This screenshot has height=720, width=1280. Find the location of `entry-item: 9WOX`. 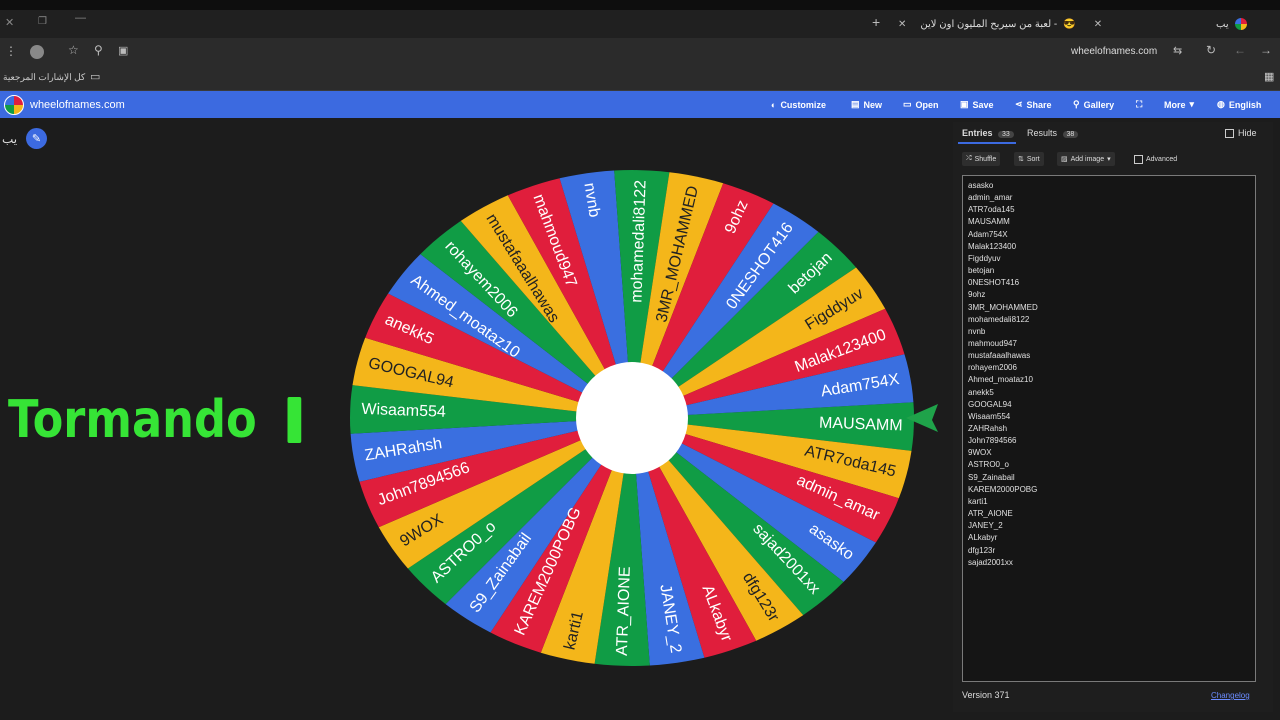

entry-item: 9WOX is located at coordinates (980, 453).